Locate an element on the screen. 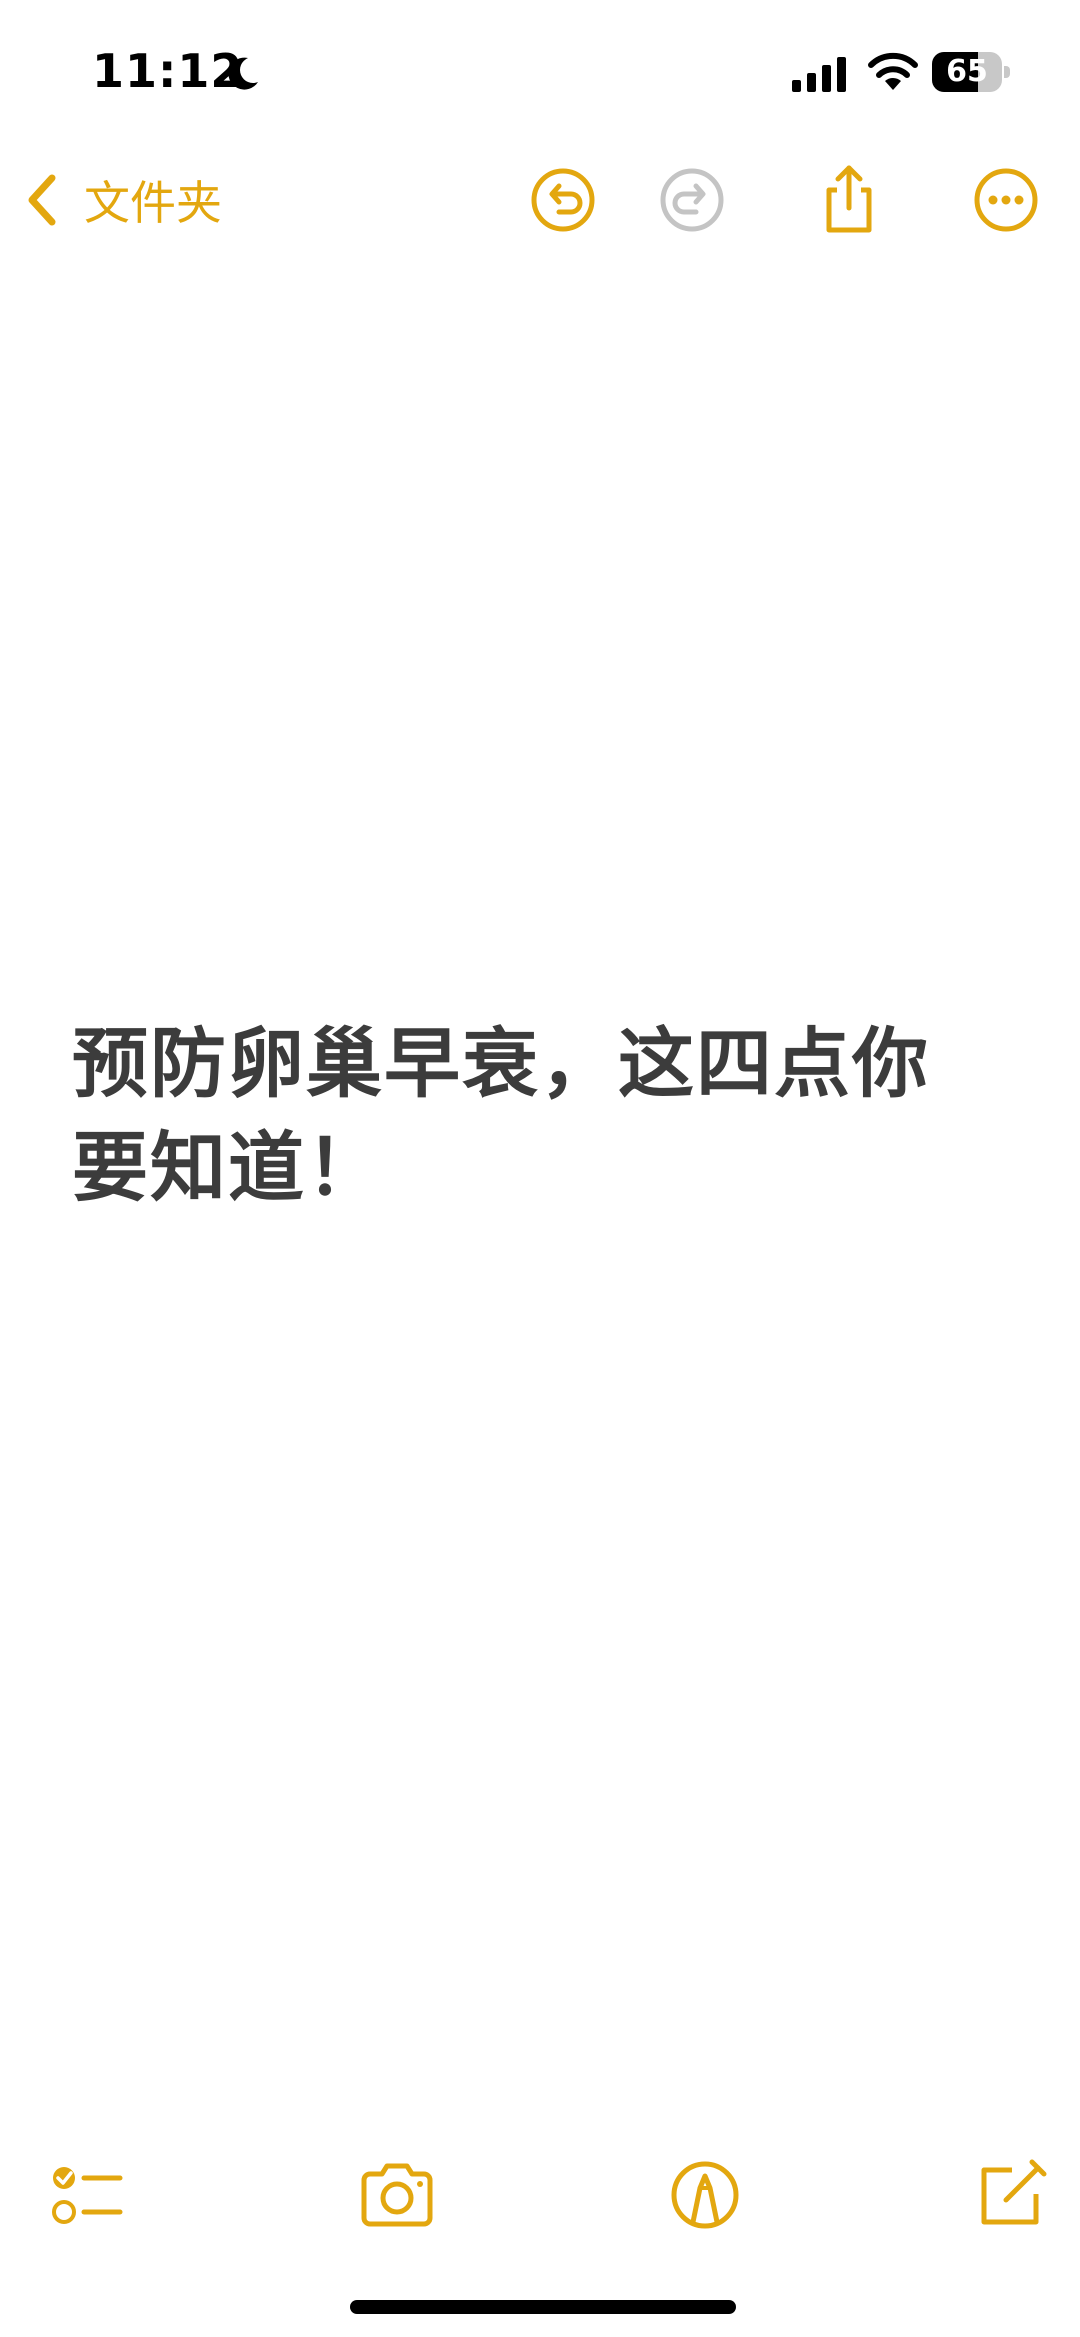  note-editor: 预防卵巢早衰，这四点你要知道！ is located at coordinates (522, 1116).